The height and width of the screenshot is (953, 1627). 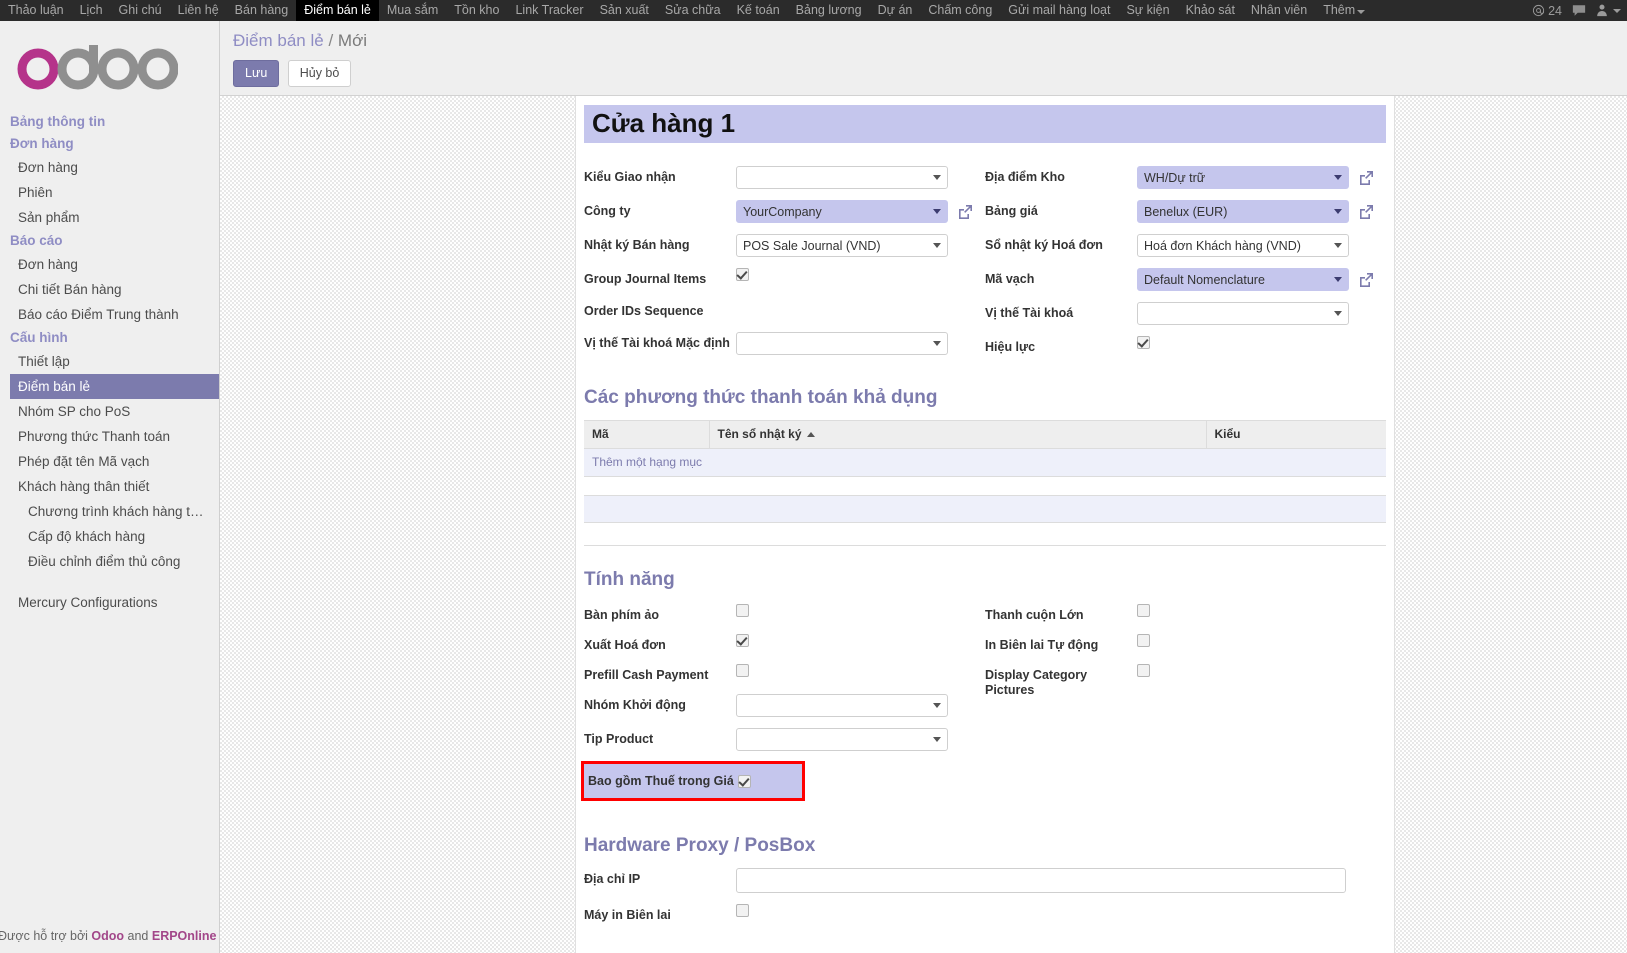 I want to click on discard-button: Hủy bỏ, so click(x=319, y=73).